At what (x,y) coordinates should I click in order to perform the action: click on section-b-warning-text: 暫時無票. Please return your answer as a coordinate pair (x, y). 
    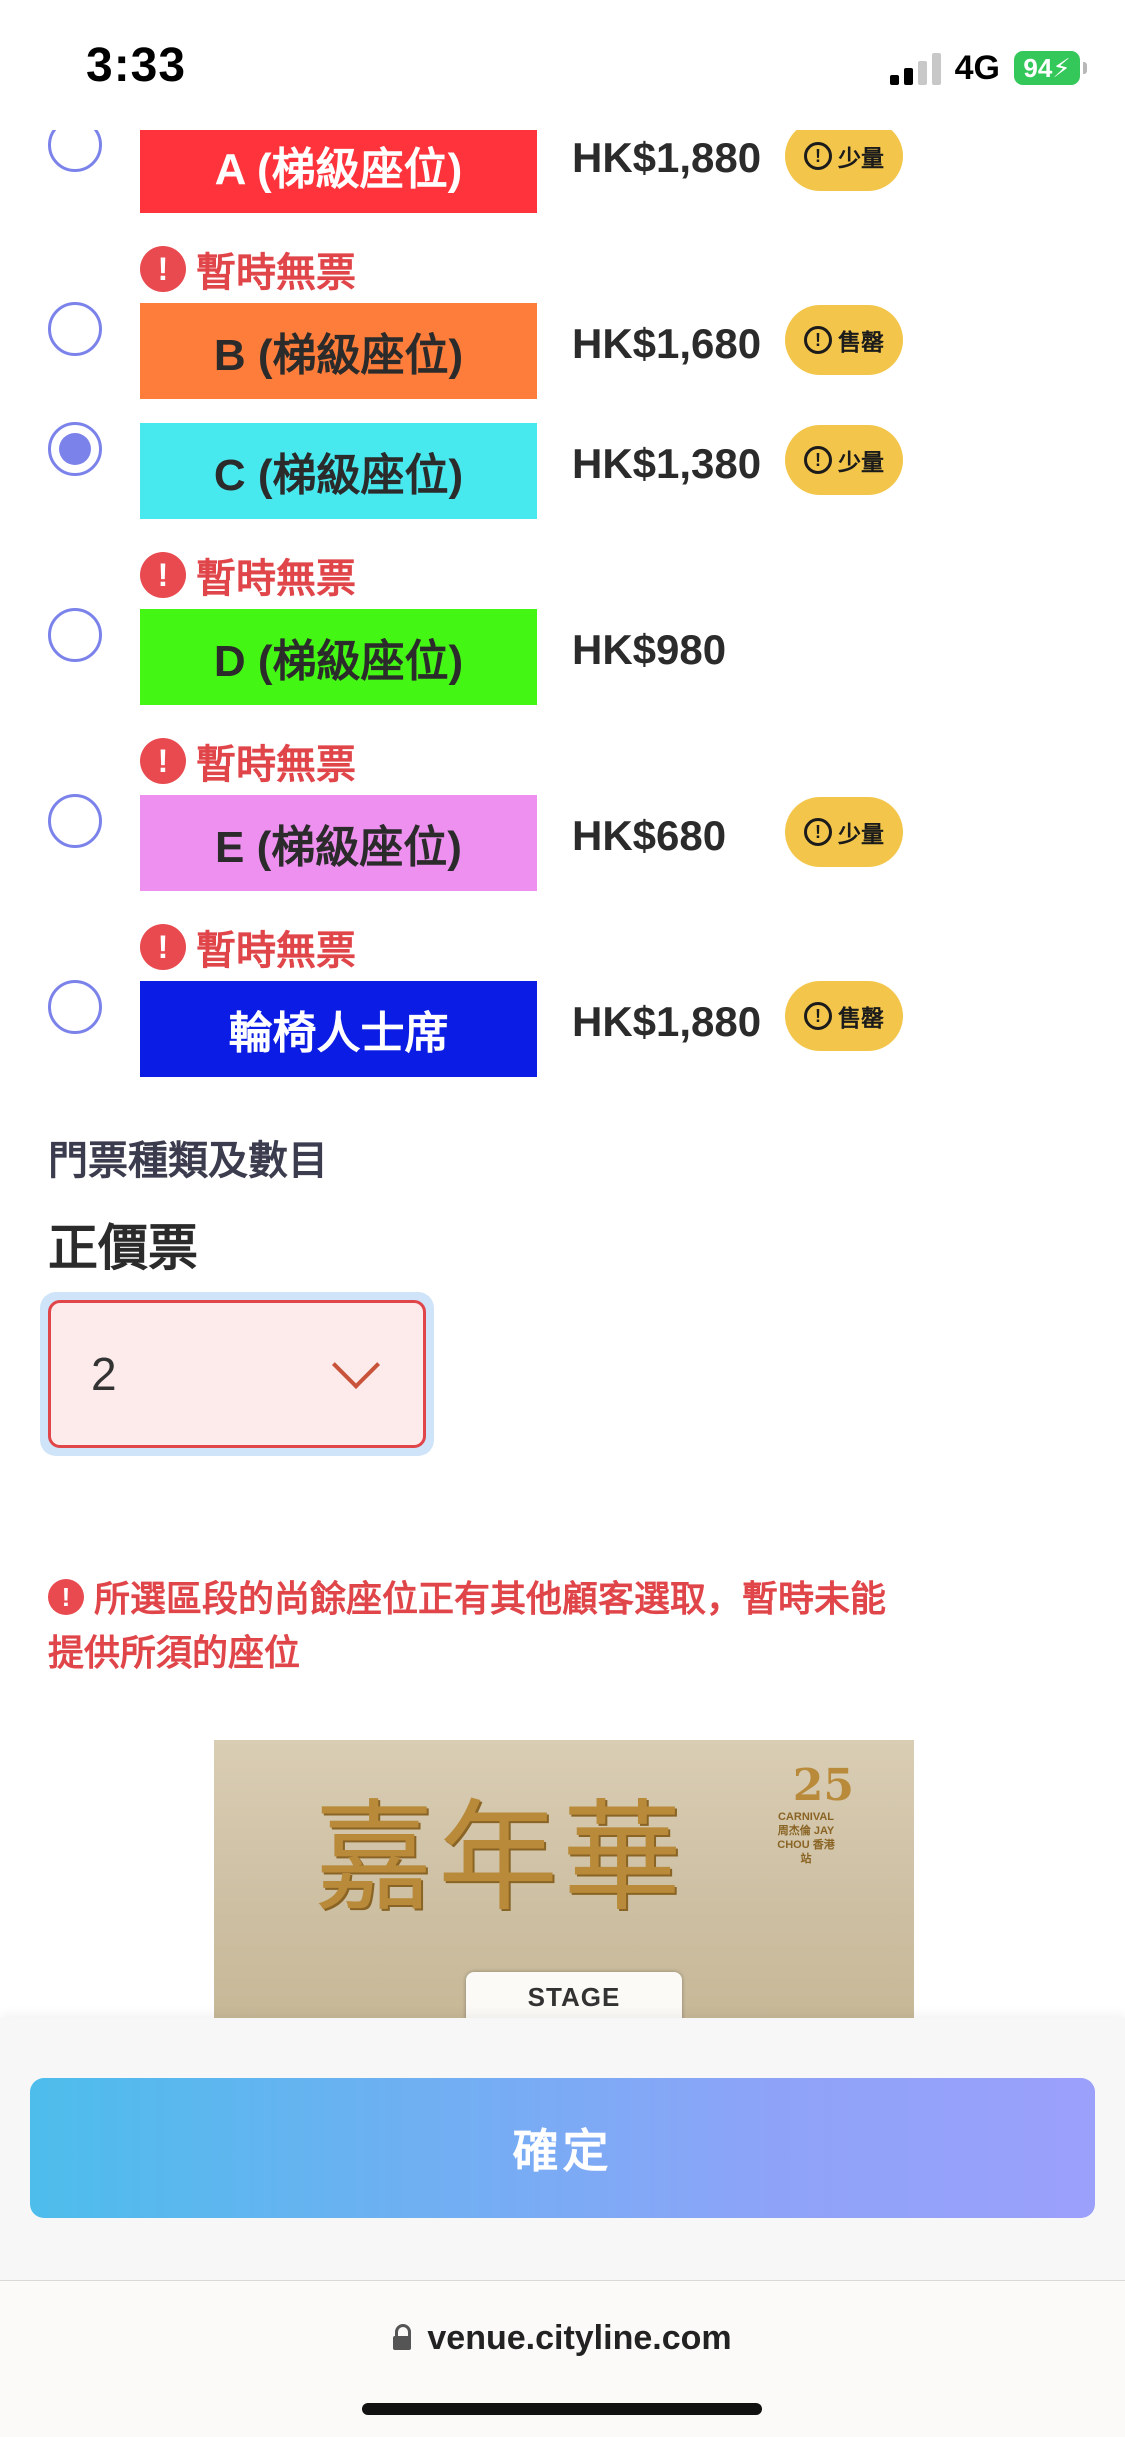
    Looking at the image, I should click on (276, 273).